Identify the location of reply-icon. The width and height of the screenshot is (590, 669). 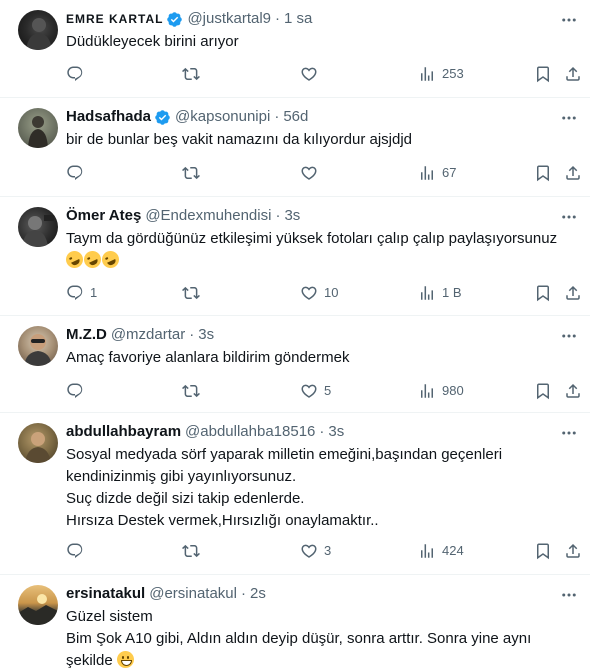
(75, 292).